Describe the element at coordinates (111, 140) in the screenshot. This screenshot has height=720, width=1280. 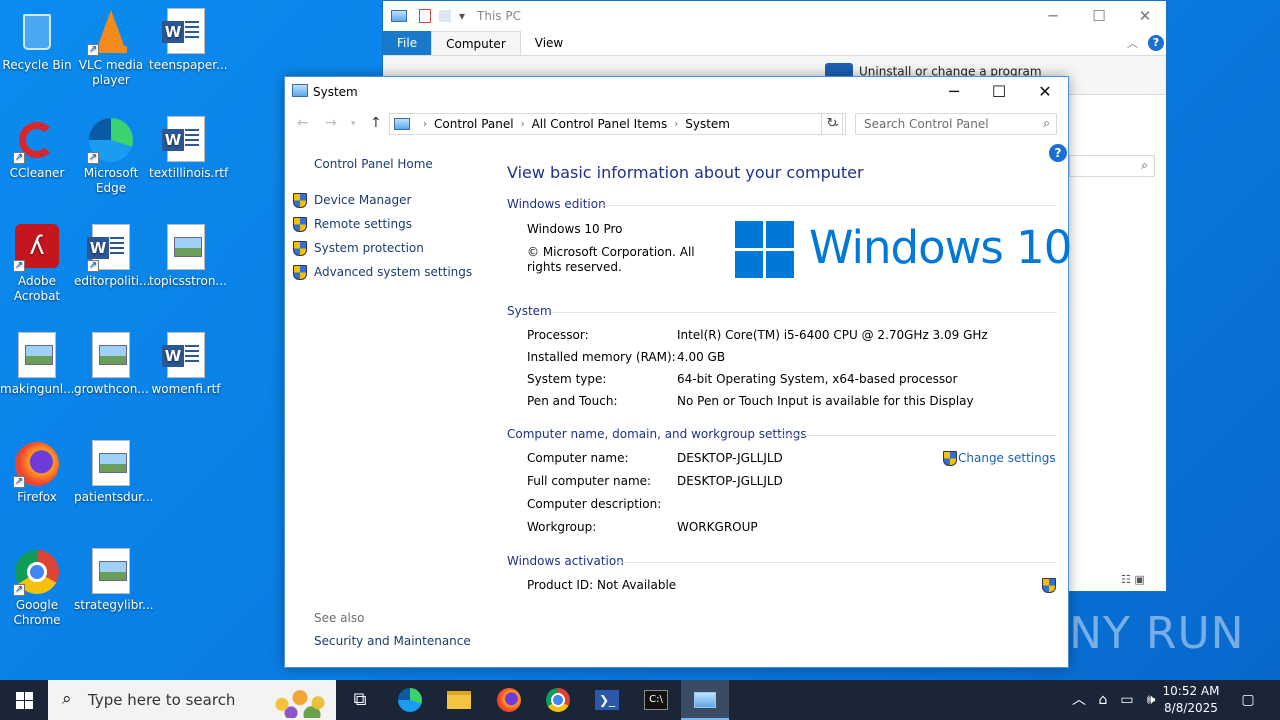
I see `edge-icon: ↗` at that location.